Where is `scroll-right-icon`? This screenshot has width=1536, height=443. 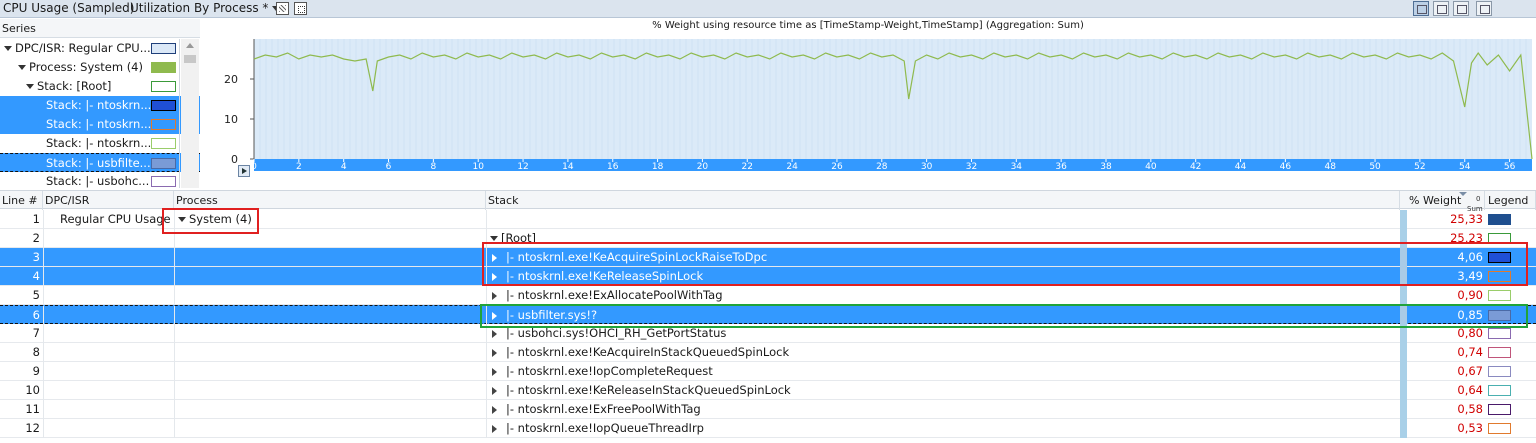 scroll-right-icon is located at coordinates (244, 171).